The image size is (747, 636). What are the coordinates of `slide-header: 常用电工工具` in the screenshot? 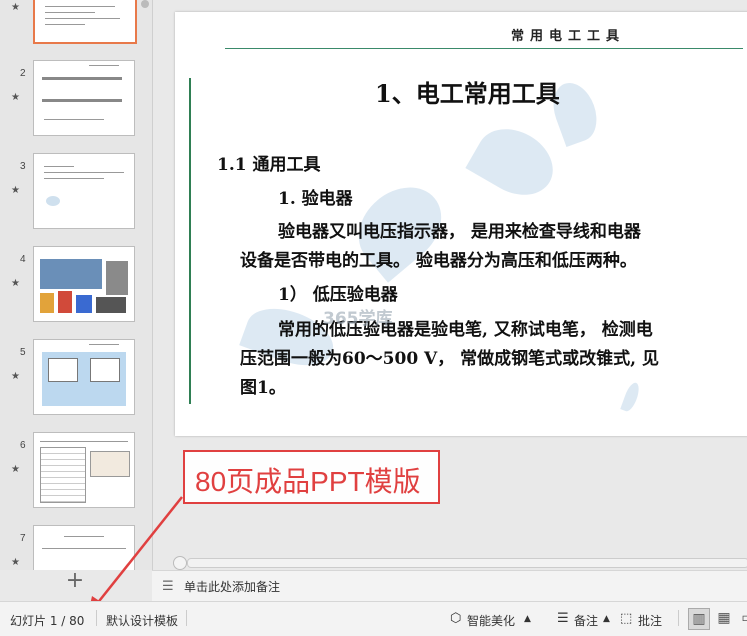 It's located at (568, 36).